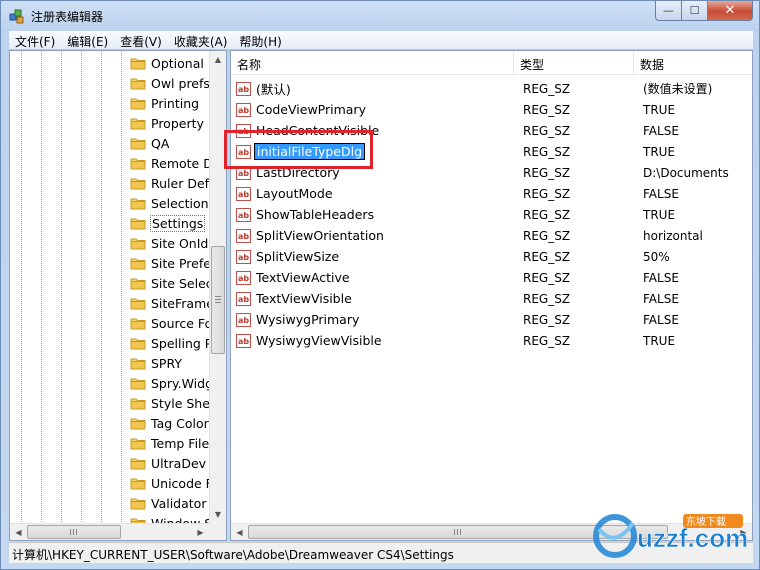 This screenshot has height=570, width=760. I want to click on tree-item-label: Optional D, so click(180, 63).